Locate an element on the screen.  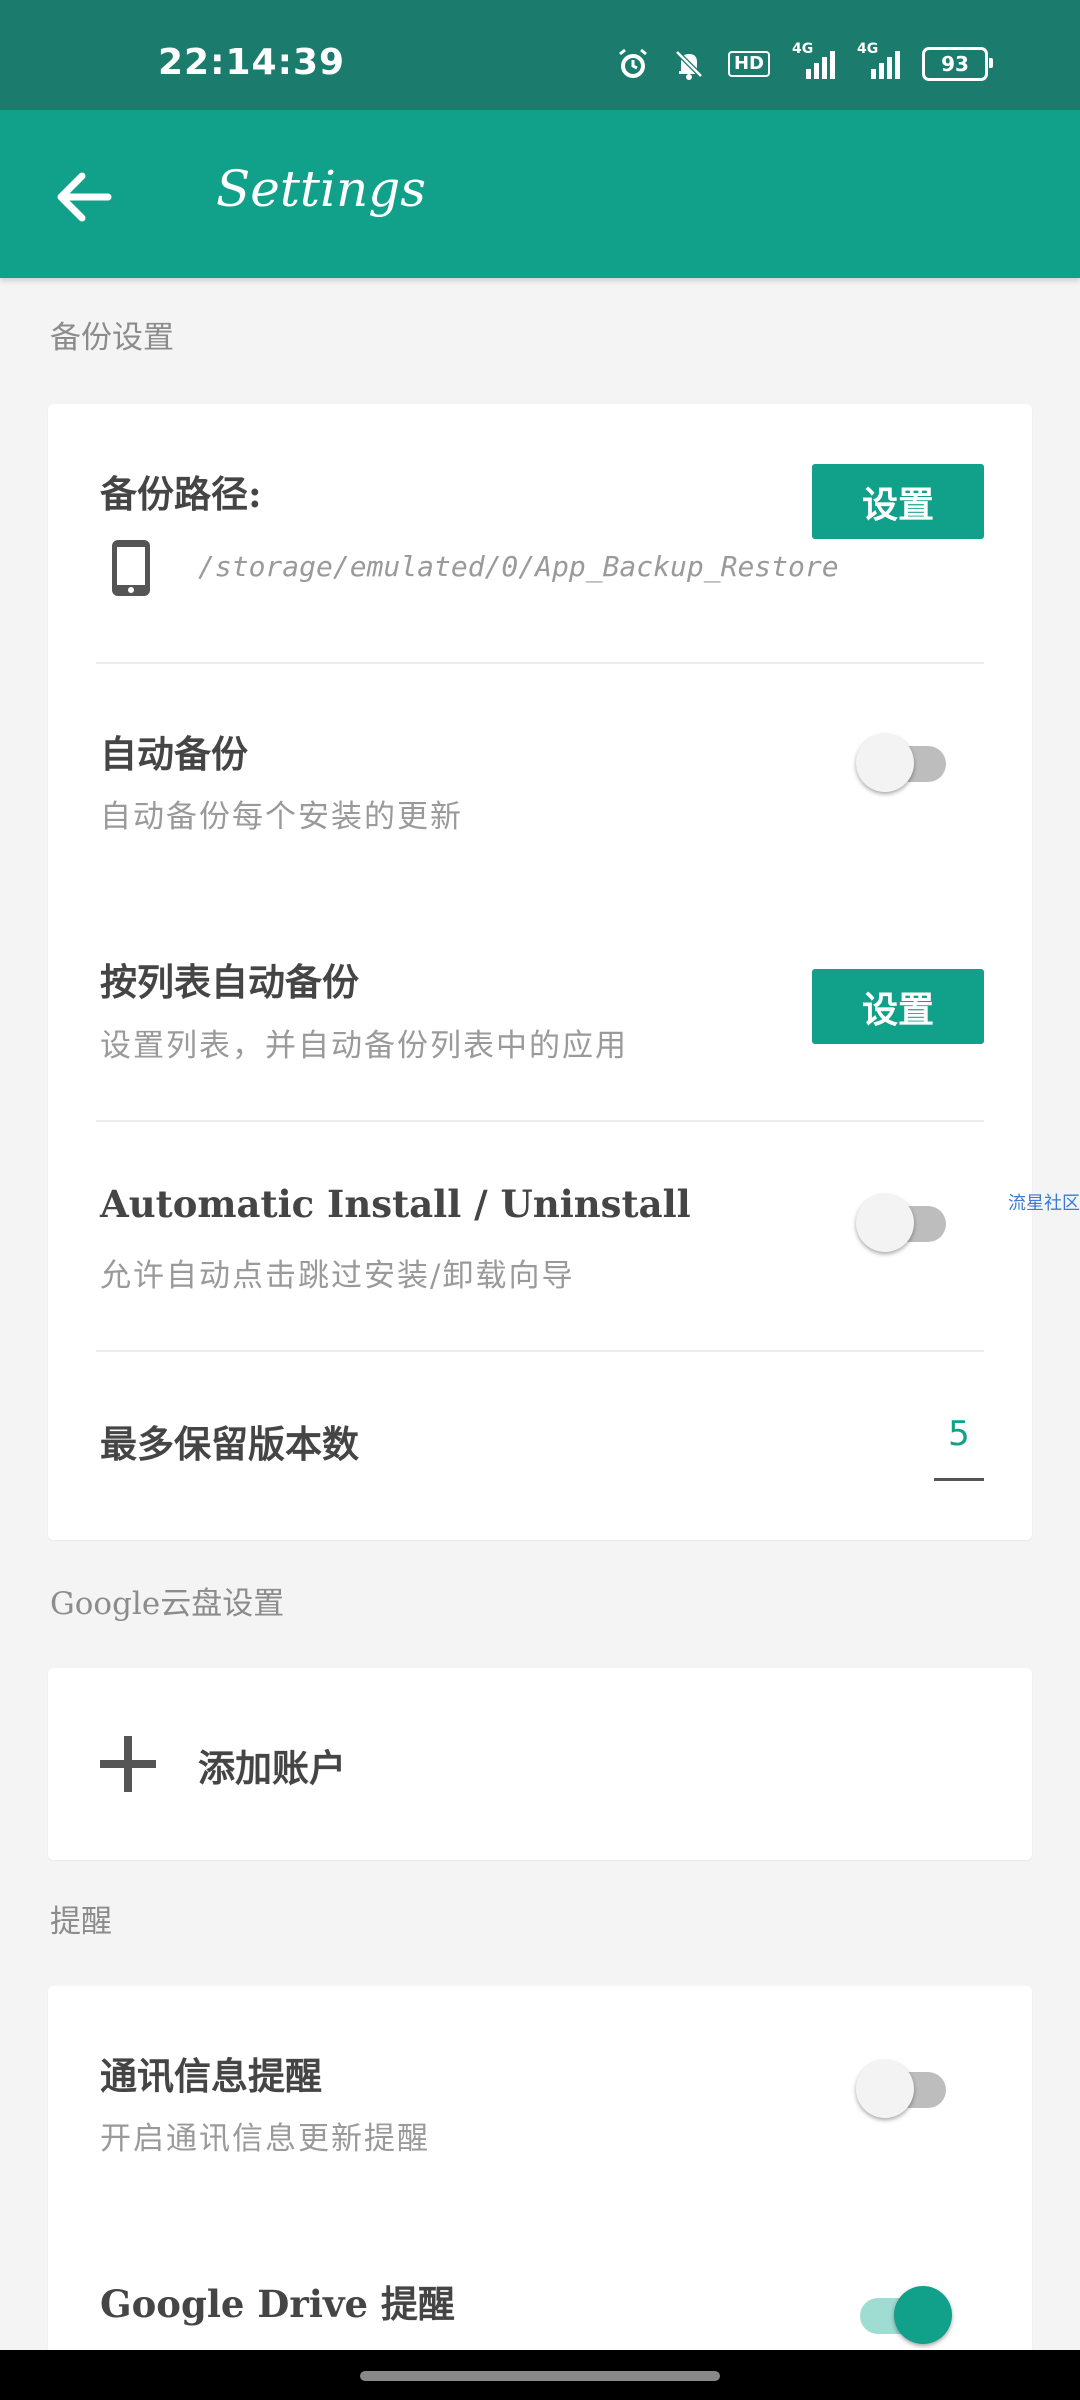
battery-level: 93 is located at coordinates (955, 64).